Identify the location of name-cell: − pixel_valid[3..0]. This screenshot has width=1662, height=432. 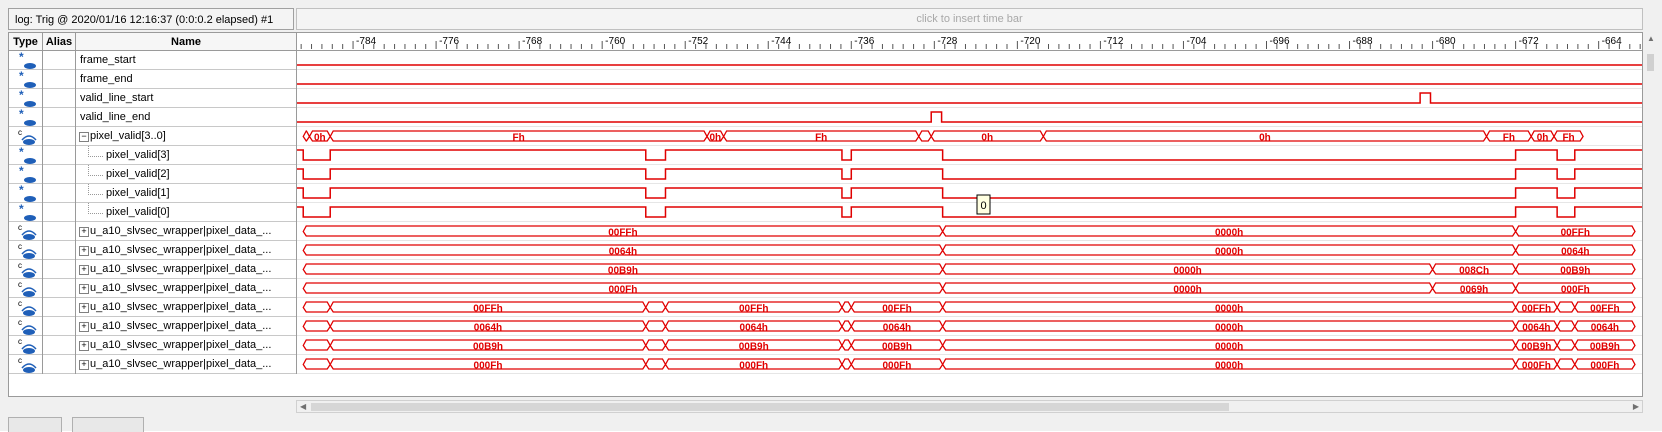
(186, 136).